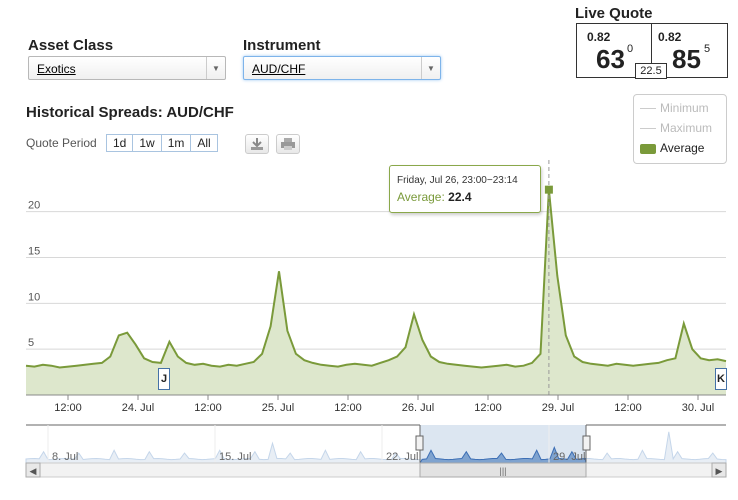  Describe the element at coordinates (127, 68) in the screenshot. I see `asset-class-select: Exotics ▼` at that location.